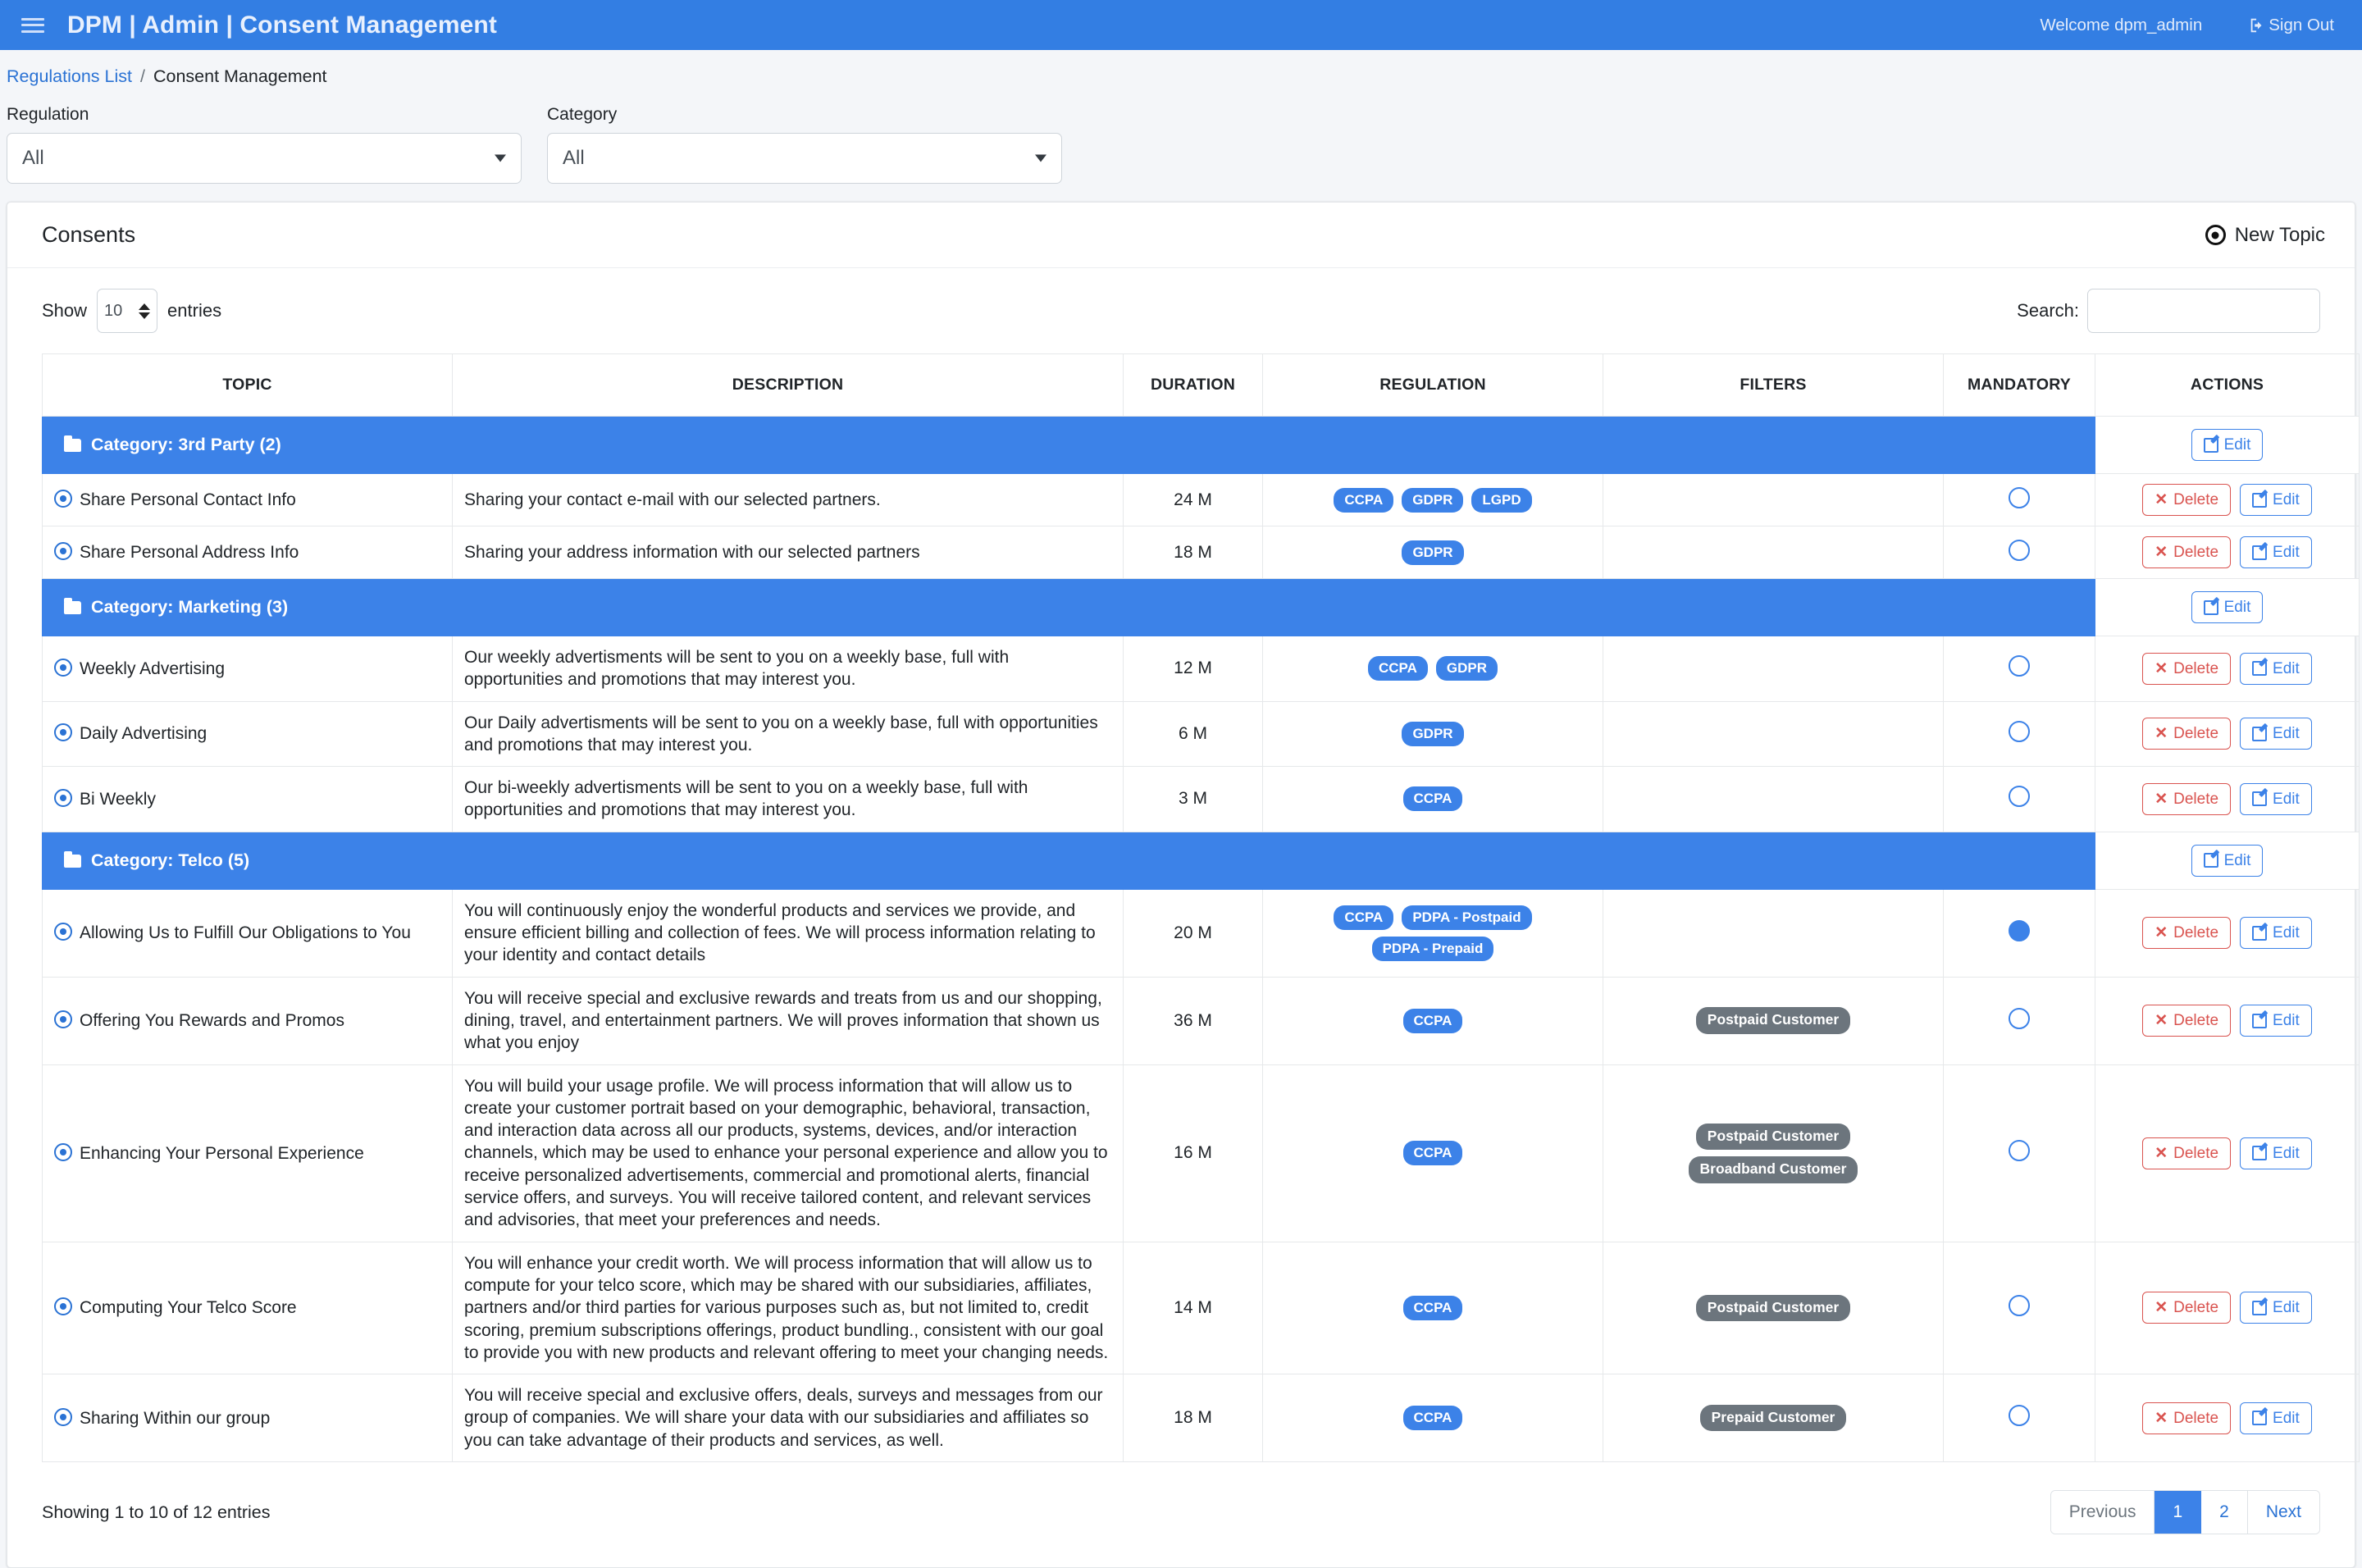 The height and width of the screenshot is (1568, 2362). I want to click on category-select: All, so click(804, 159).